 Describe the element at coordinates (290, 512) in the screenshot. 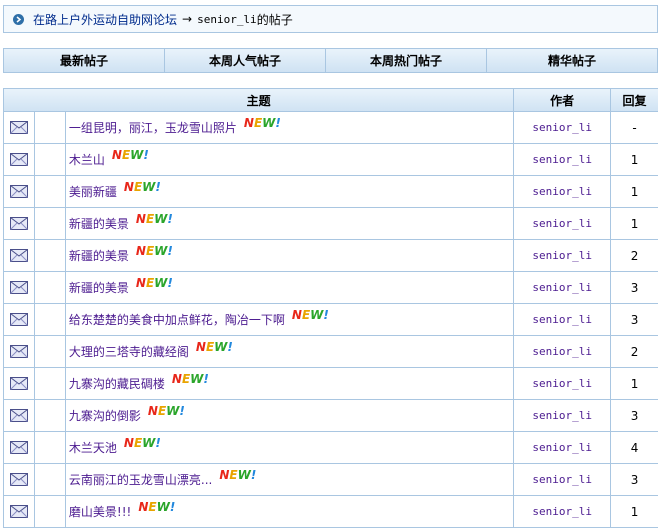

I see `subject-cell: 磨山美景!!! NEW!` at that location.